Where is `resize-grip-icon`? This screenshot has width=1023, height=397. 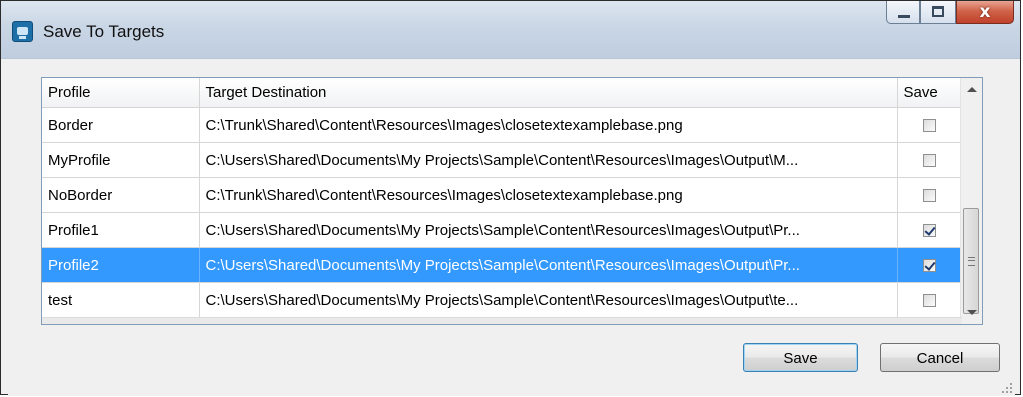
resize-grip-icon is located at coordinates (1007, 388).